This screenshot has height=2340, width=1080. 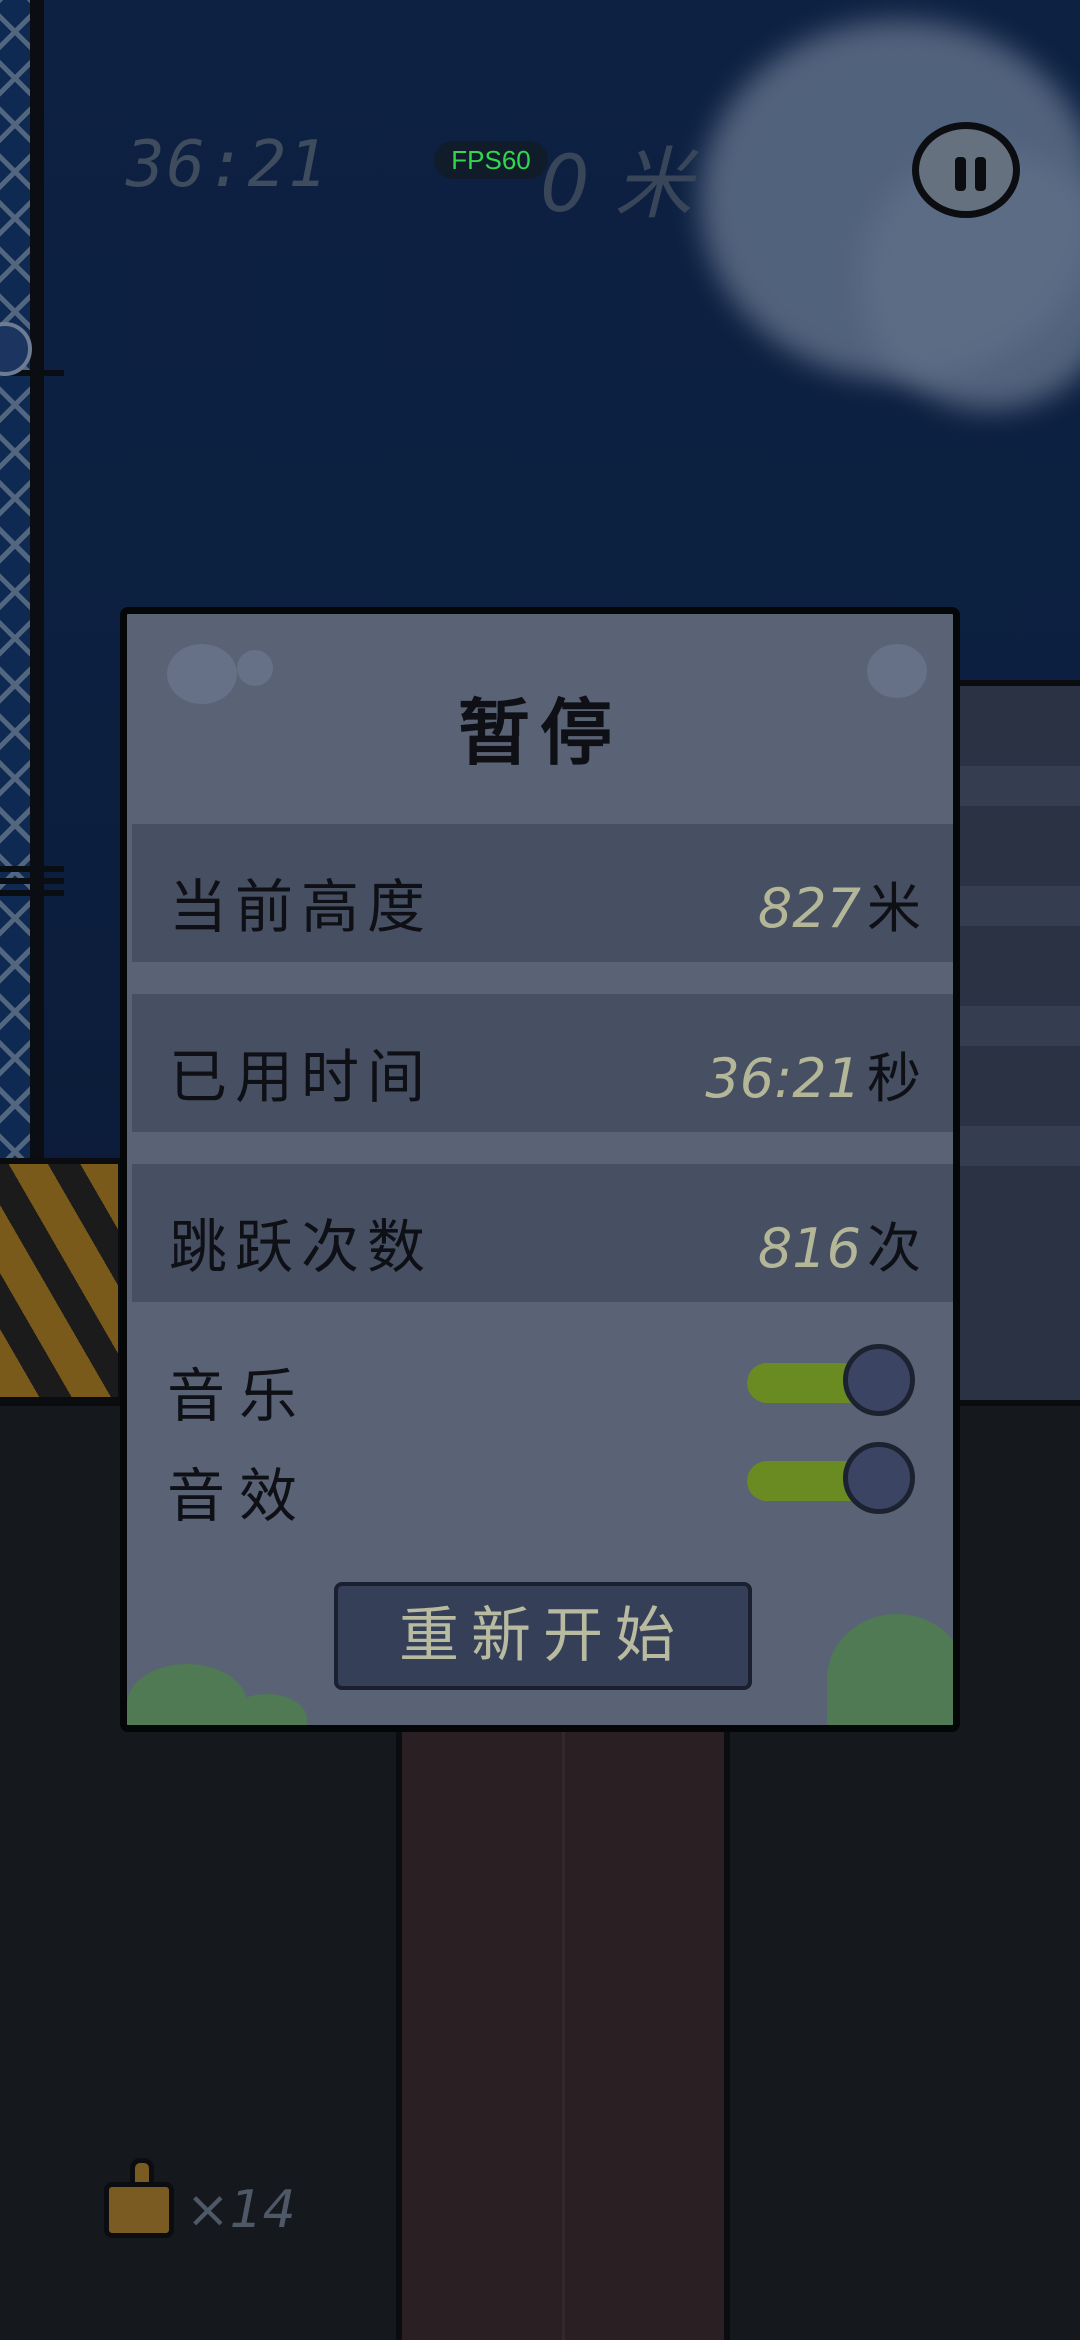 What do you see at coordinates (239, 1496) in the screenshot?
I see `sound-effects-label: 音效` at bounding box center [239, 1496].